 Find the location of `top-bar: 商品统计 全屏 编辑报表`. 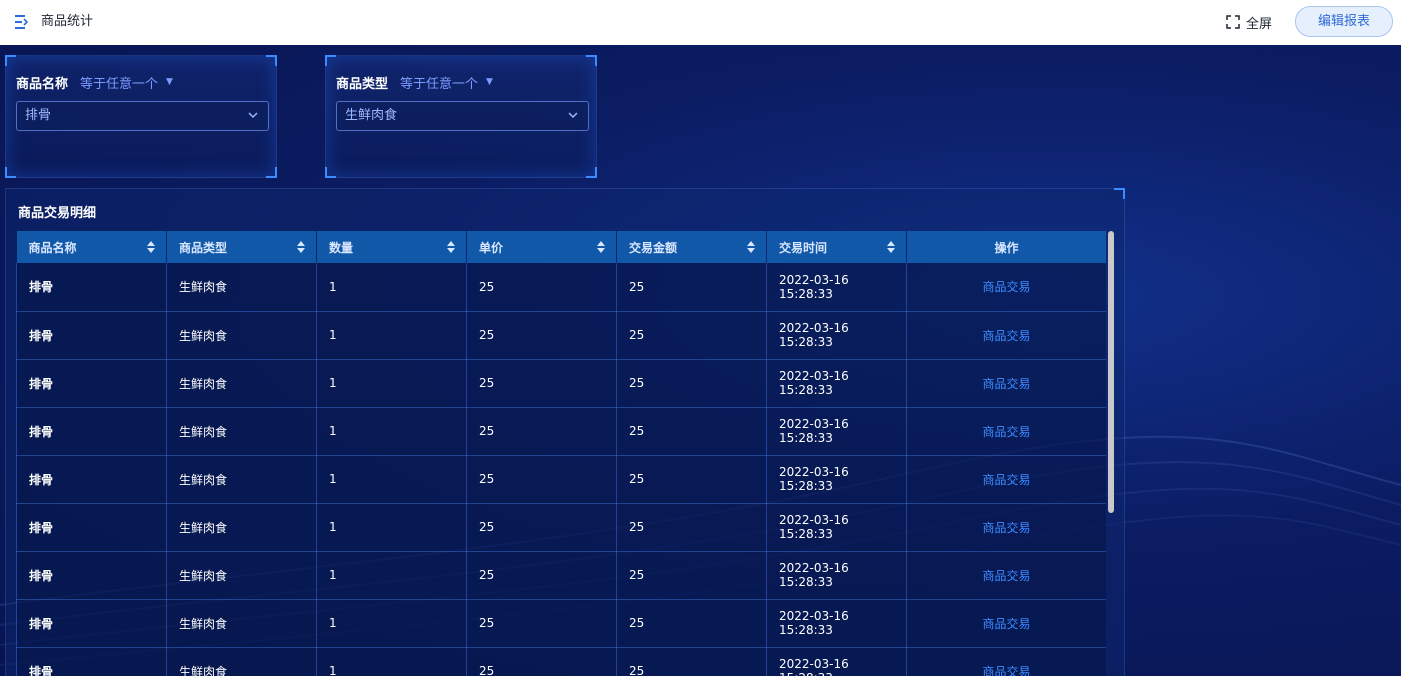

top-bar: 商品统计 全屏 编辑报表 is located at coordinates (700, 22).